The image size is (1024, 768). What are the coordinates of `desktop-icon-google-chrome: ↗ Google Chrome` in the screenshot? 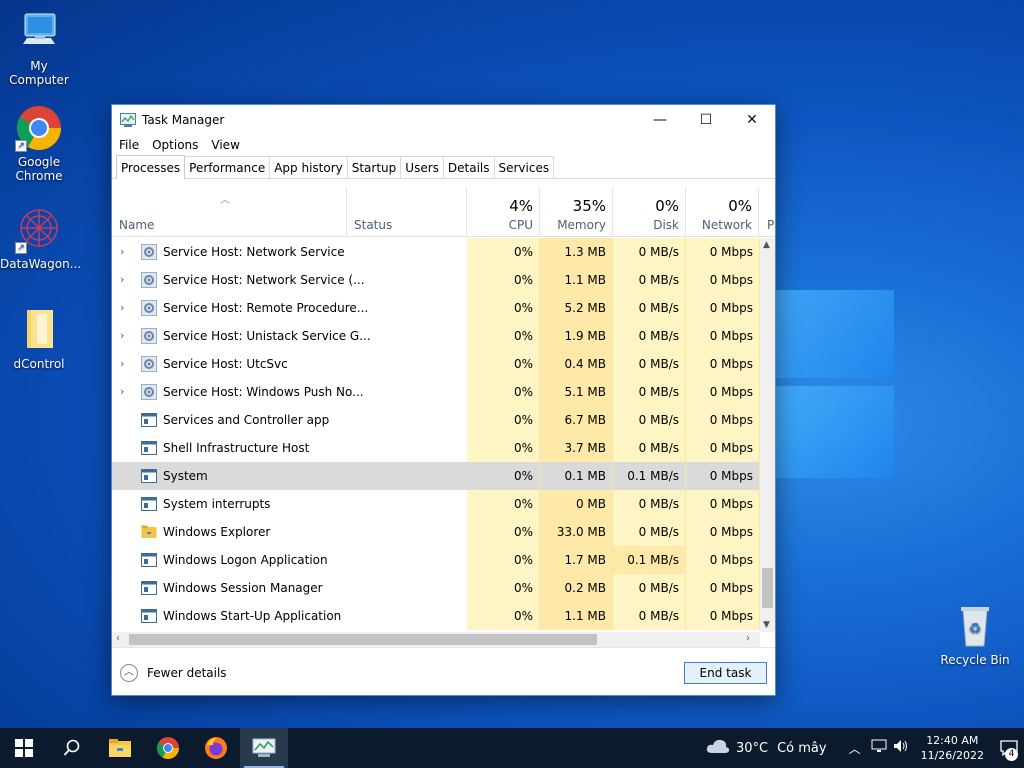 It's located at (39, 143).